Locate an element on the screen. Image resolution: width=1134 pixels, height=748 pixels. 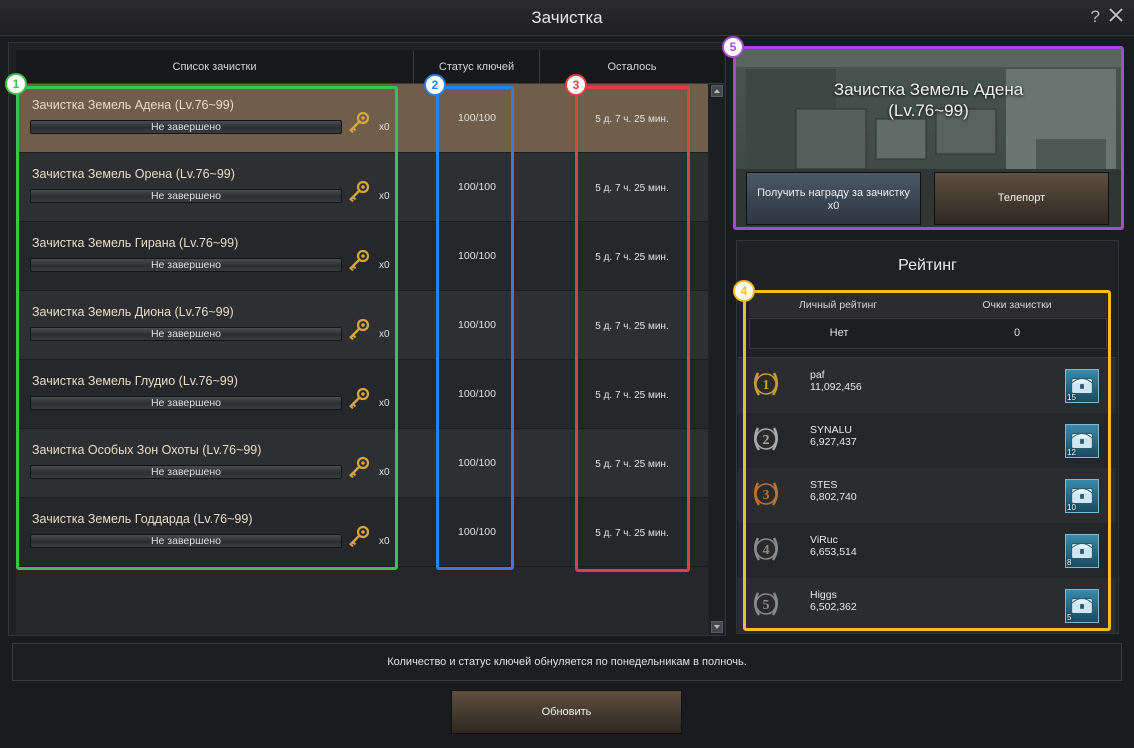
help-icon: ? is located at coordinates (1095, 17).